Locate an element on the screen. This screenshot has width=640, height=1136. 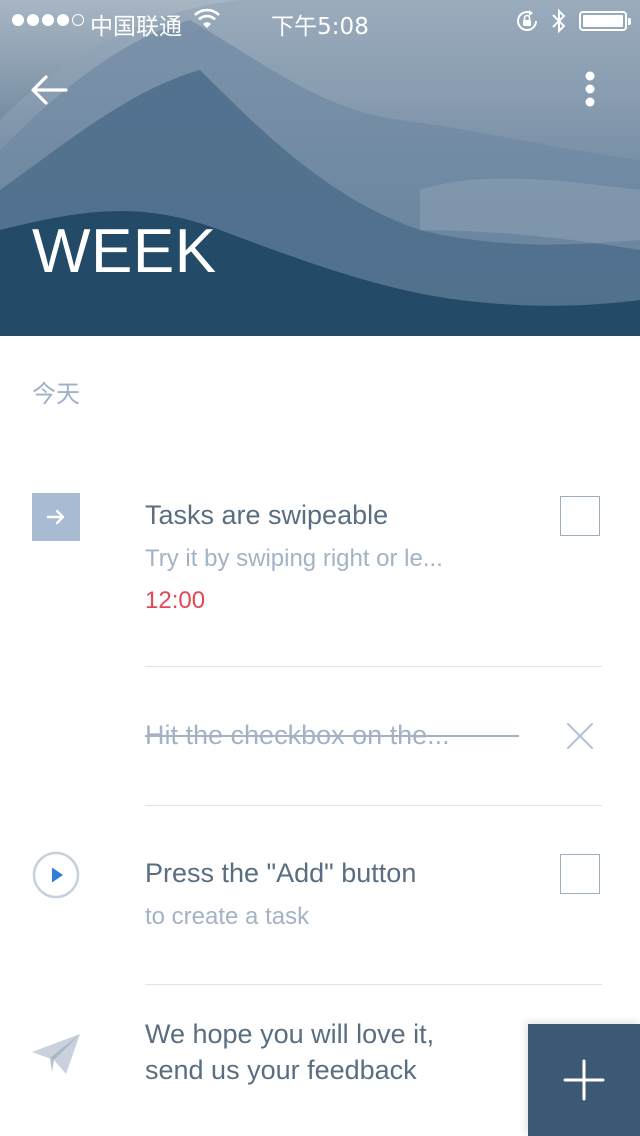
task-title-line-1: We hope you will love it, is located at coordinates (289, 1034).